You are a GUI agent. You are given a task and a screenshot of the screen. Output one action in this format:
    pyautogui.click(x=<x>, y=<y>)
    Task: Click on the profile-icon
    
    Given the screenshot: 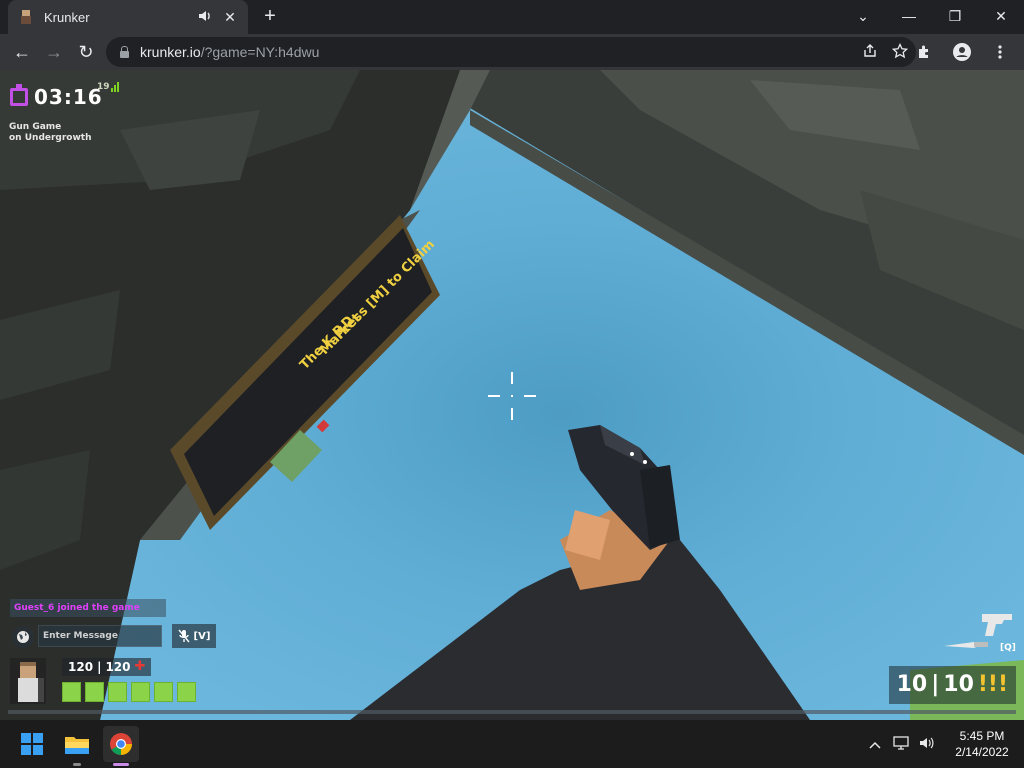 What is the action you would take?
    pyautogui.click(x=962, y=52)
    